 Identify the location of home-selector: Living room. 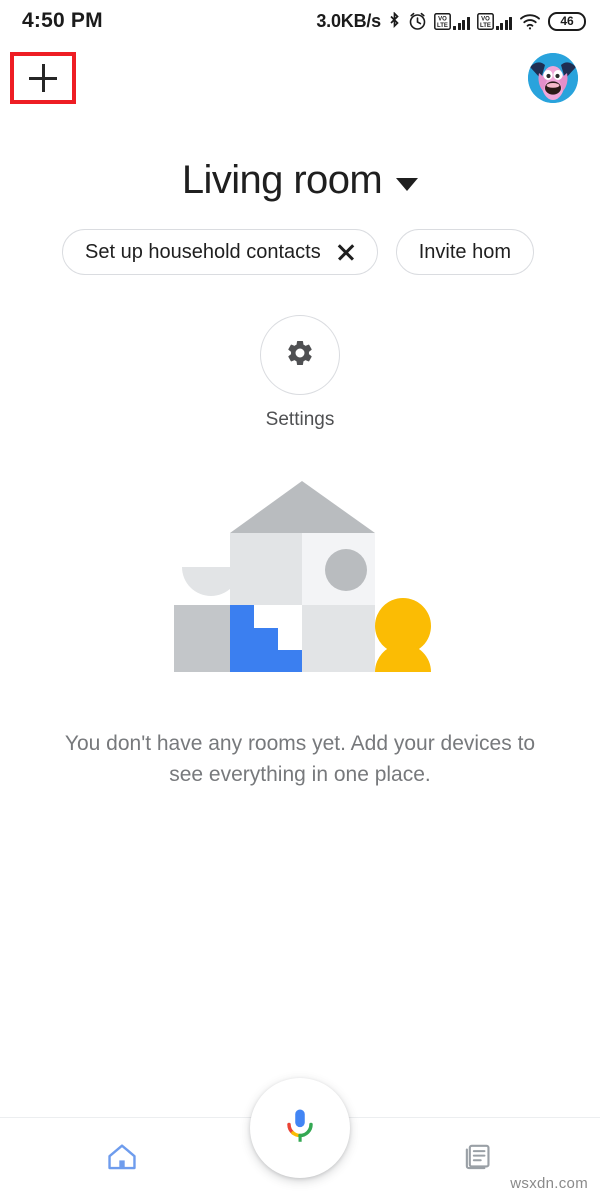
(300, 180).